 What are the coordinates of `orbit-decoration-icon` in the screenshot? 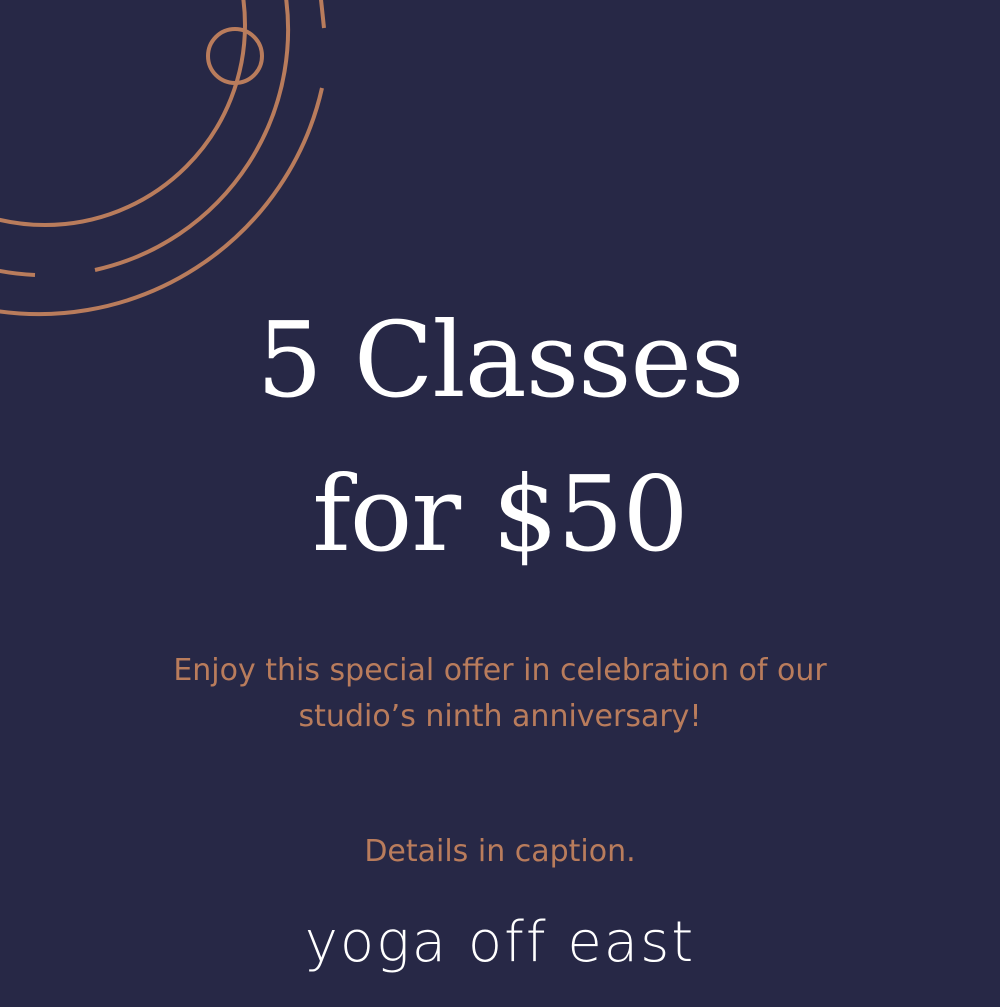 It's located at (163, 158).